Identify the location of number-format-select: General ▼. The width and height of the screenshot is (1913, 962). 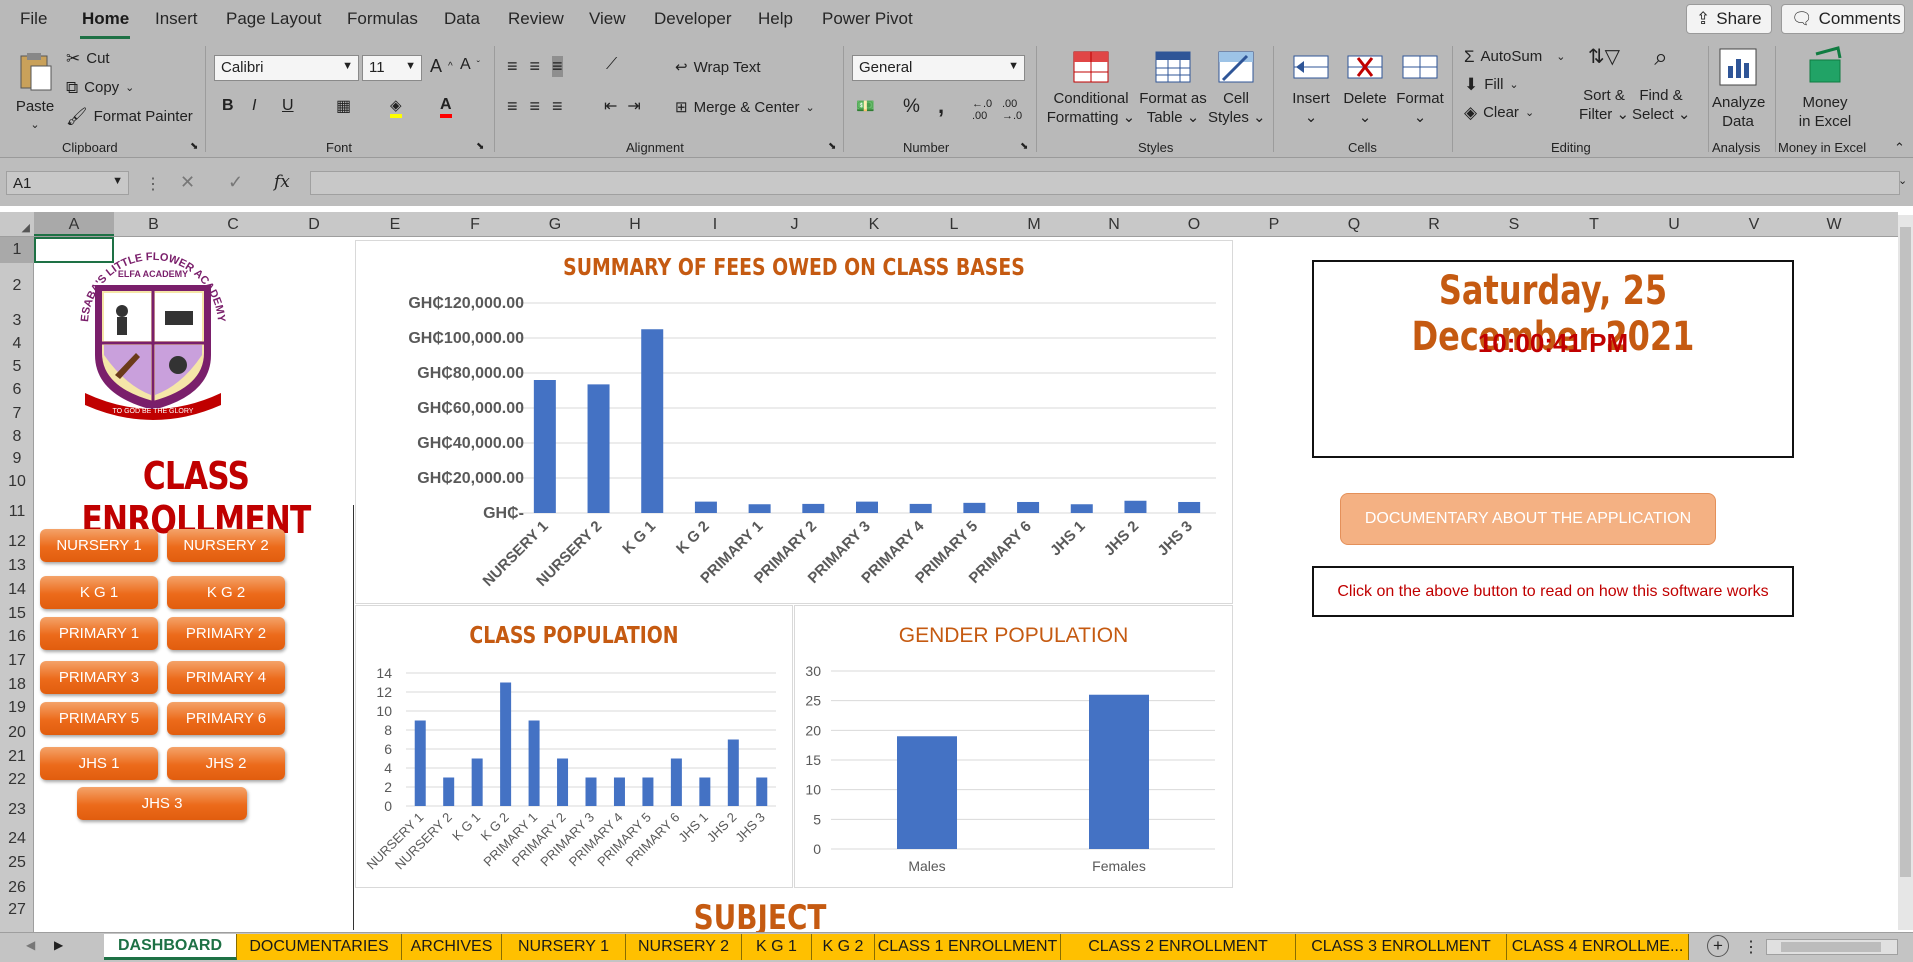
(938, 68).